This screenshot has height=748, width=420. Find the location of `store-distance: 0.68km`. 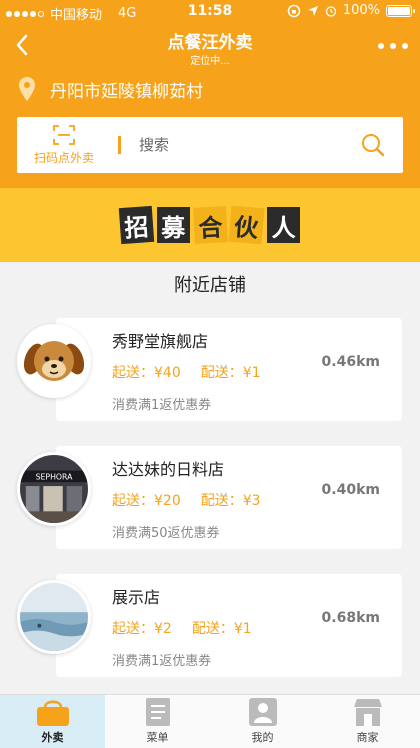

store-distance: 0.68km is located at coordinates (350, 618).